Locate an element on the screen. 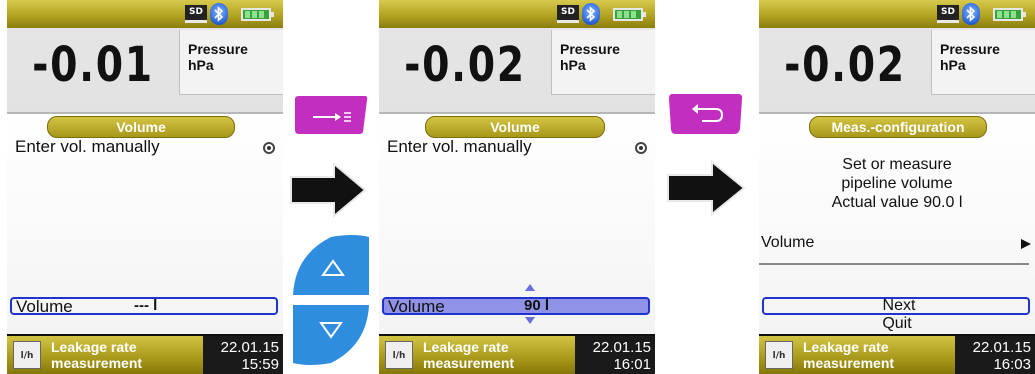 The height and width of the screenshot is (374, 1035). divider is located at coordinates (894, 264).